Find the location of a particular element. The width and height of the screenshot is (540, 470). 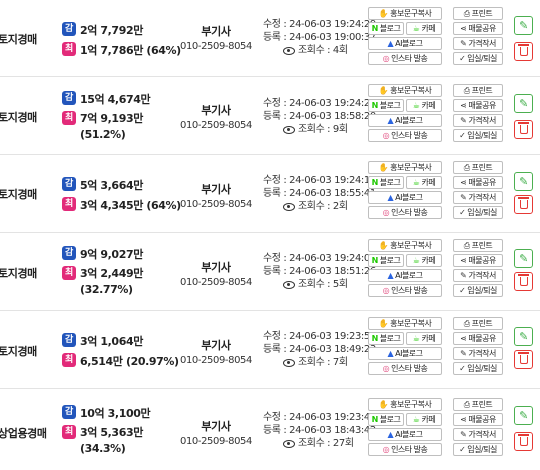

naver-n-icon: N is located at coordinates (375, 419).